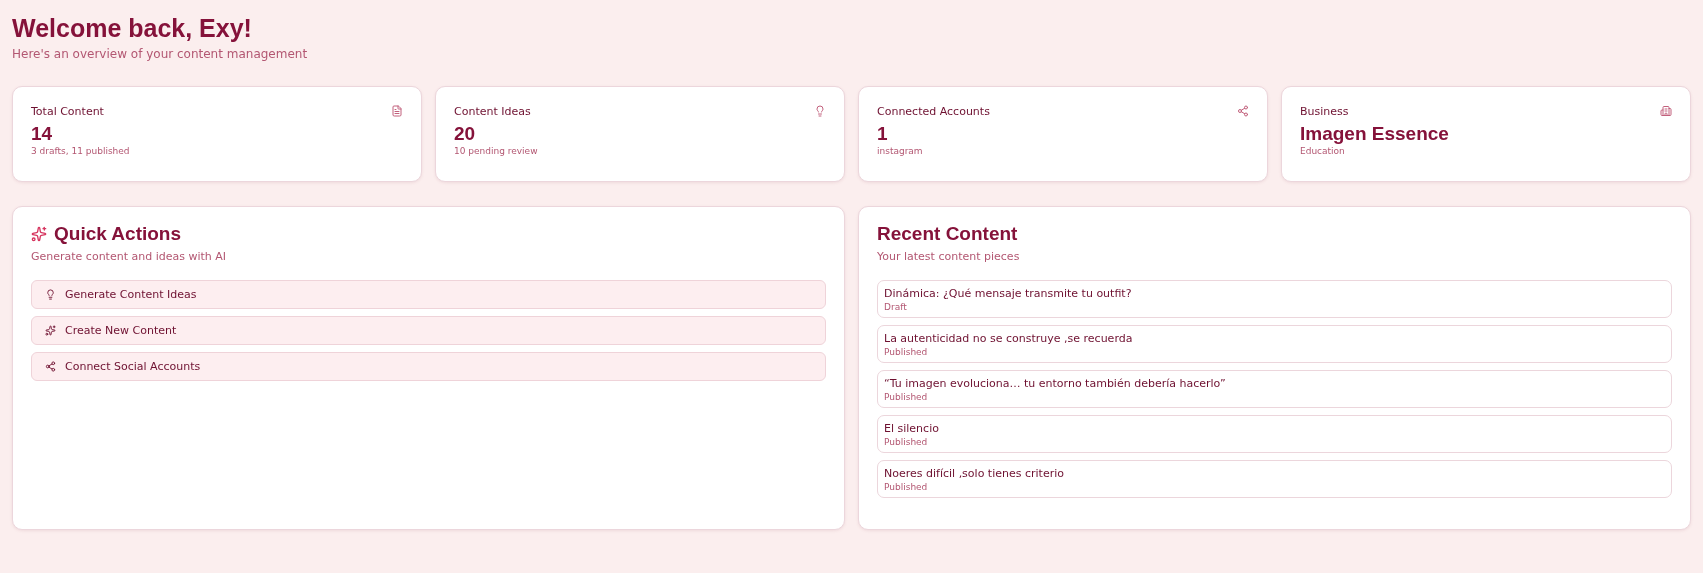 The width and height of the screenshot is (1703, 573). What do you see at coordinates (129, 256) in the screenshot?
I see `panel-subtitle: Generate content and ideas with AI` at bounding box center [129, 256].